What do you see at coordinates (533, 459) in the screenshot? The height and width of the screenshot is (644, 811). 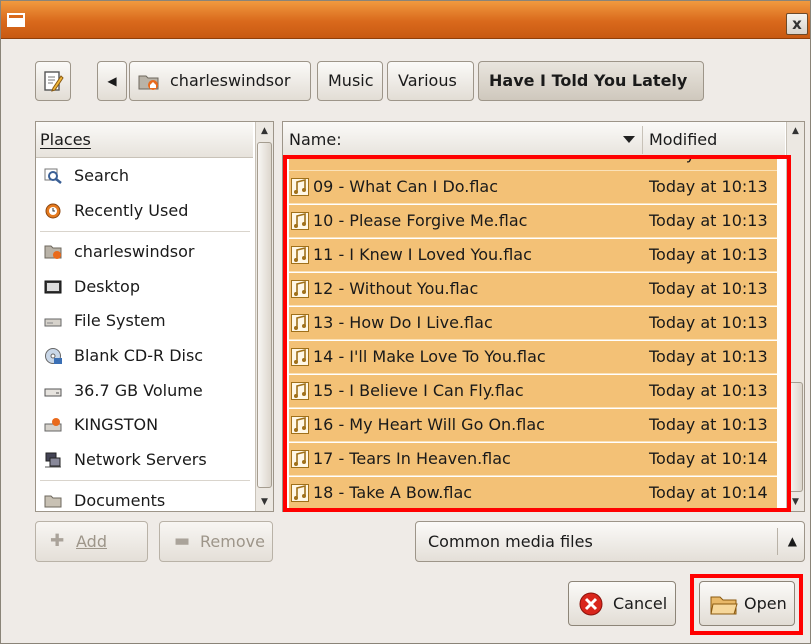 I see `file-row: 17 - Tears In Heaven.flac Today at 10:14` at bounding box center [533, 459].